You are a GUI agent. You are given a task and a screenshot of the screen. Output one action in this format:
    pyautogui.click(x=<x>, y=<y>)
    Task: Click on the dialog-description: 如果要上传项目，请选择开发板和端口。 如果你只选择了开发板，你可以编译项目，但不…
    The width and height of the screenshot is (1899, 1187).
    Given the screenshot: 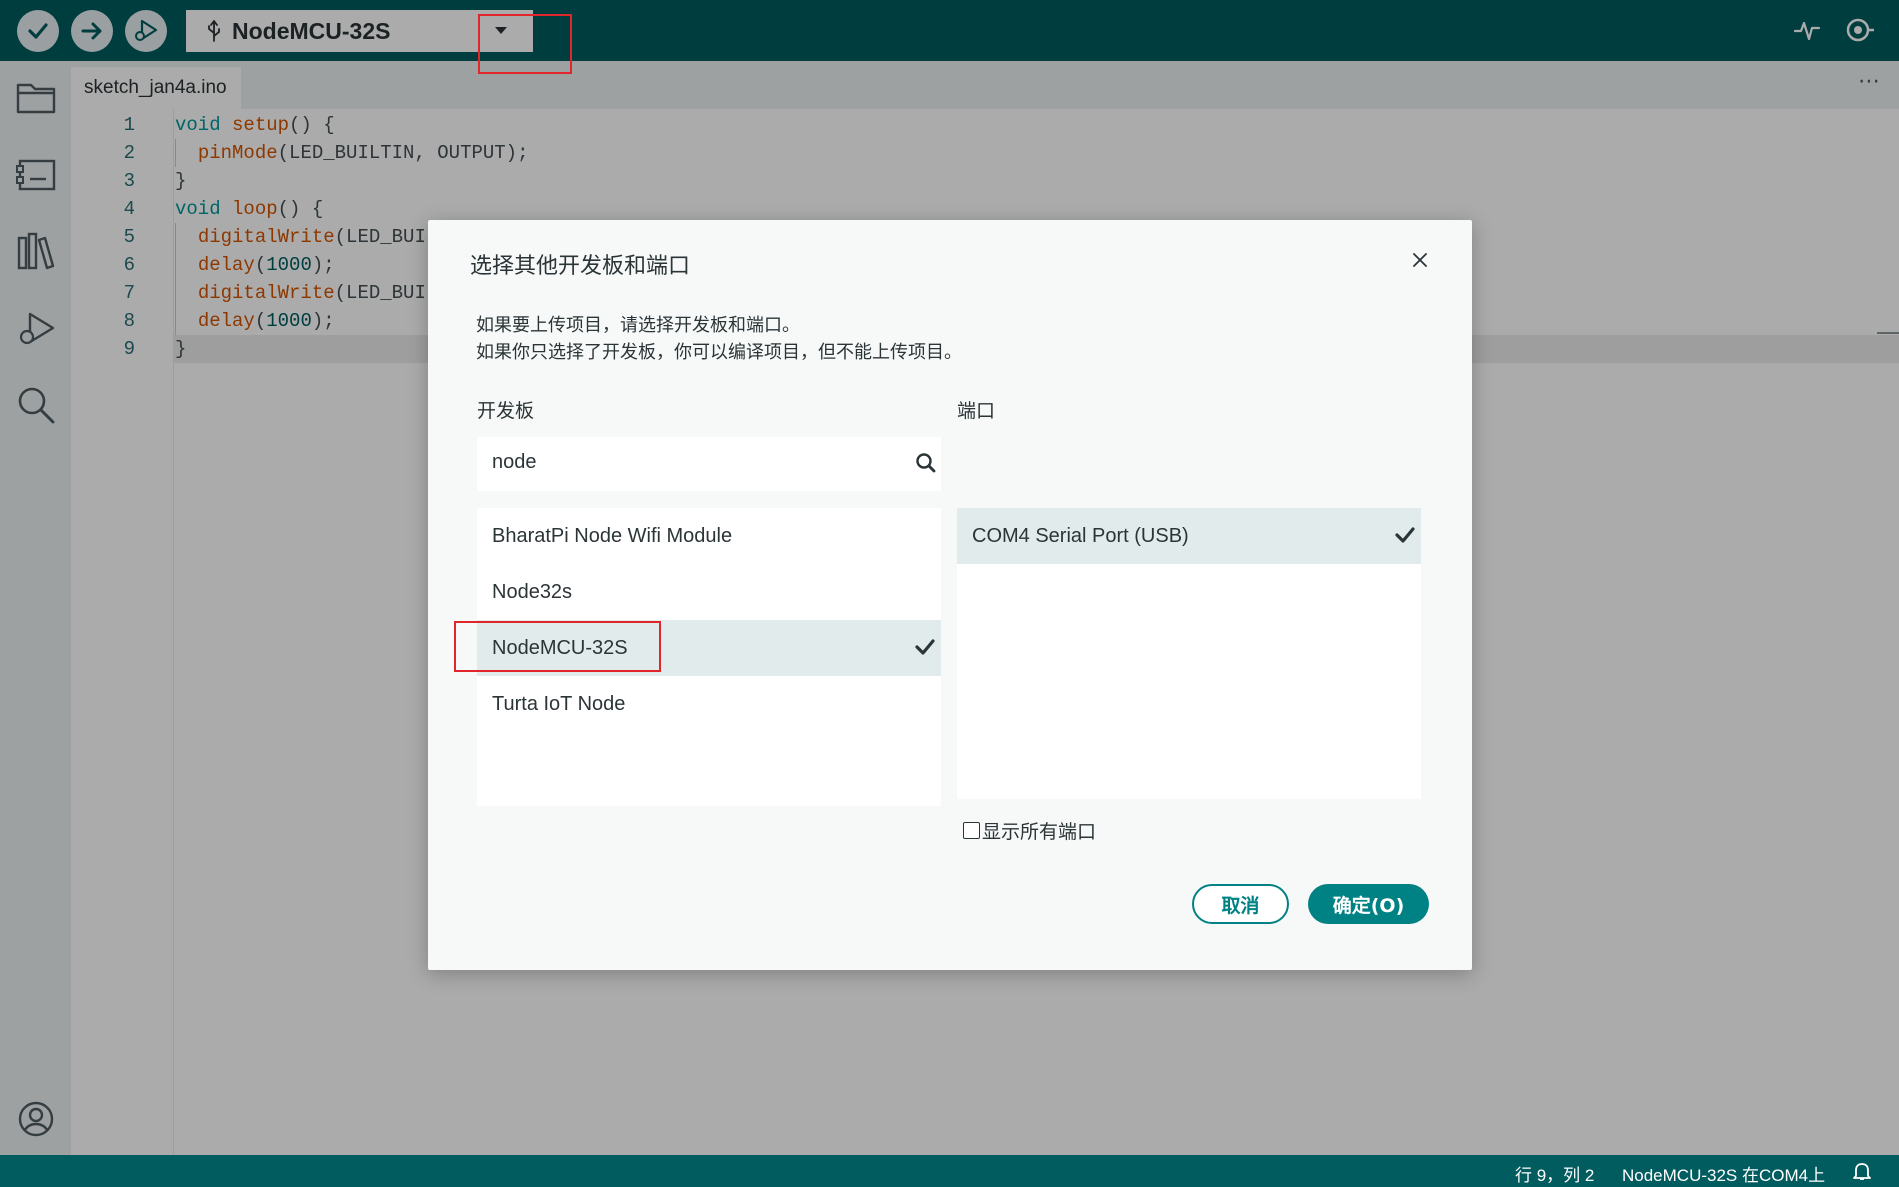 What is the action you would take?
    pyautogui.click(x=719, y=339)
    